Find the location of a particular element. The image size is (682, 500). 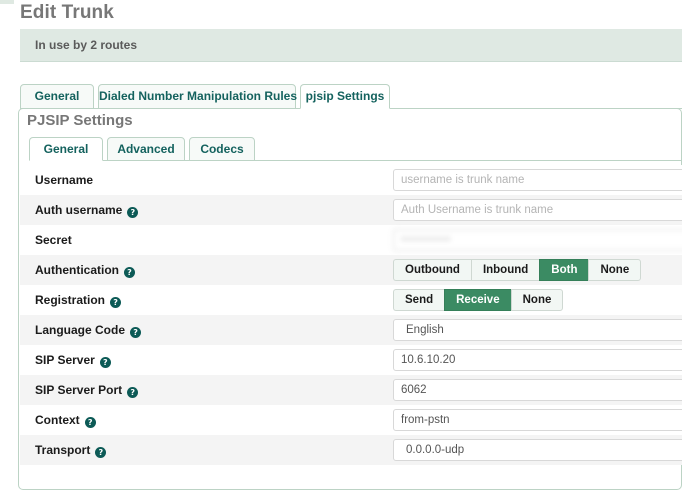

option-registration-none: None is located at coordinates (537, 300).